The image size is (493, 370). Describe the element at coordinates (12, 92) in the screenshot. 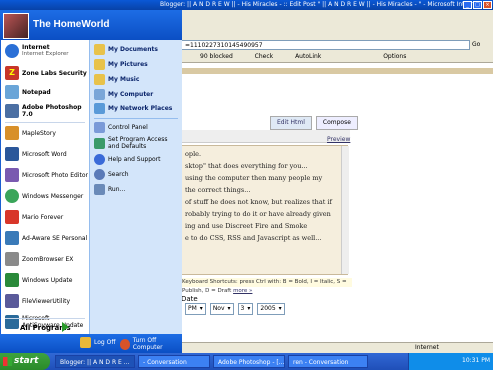

I see `notepad-icon` at that location.